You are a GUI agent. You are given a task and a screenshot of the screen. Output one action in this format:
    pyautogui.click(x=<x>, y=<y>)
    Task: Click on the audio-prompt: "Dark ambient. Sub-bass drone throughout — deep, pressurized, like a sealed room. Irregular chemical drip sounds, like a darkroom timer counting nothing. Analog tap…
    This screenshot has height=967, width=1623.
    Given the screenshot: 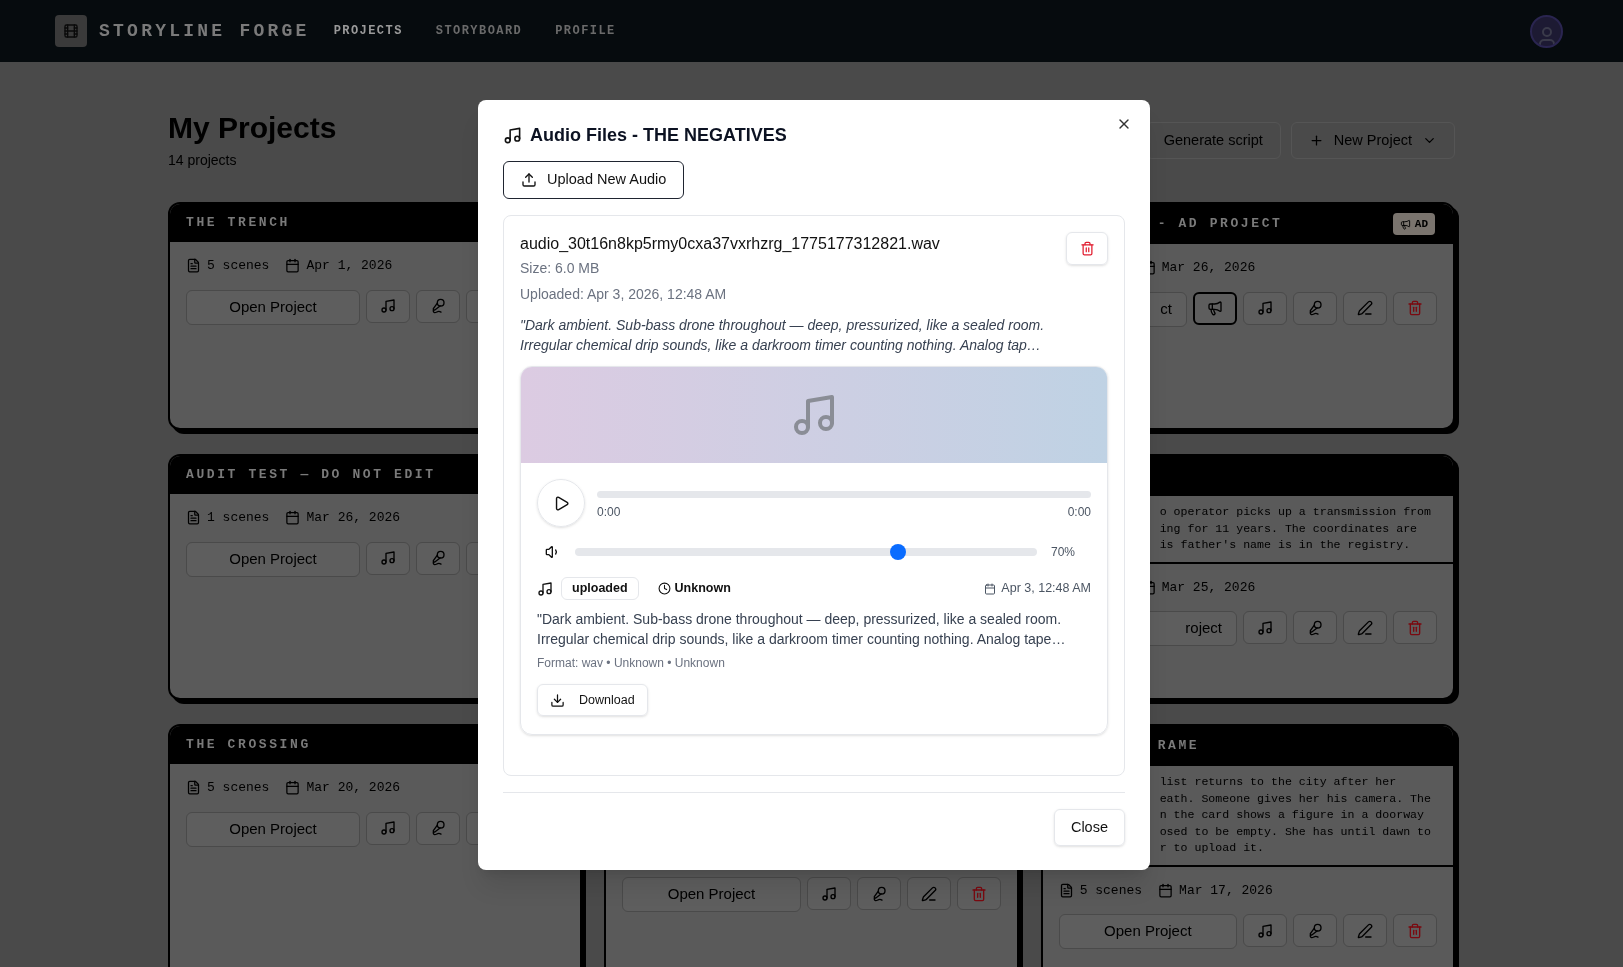 What is the action you would take?
    pyautogui.click(x=783, y=335)
    